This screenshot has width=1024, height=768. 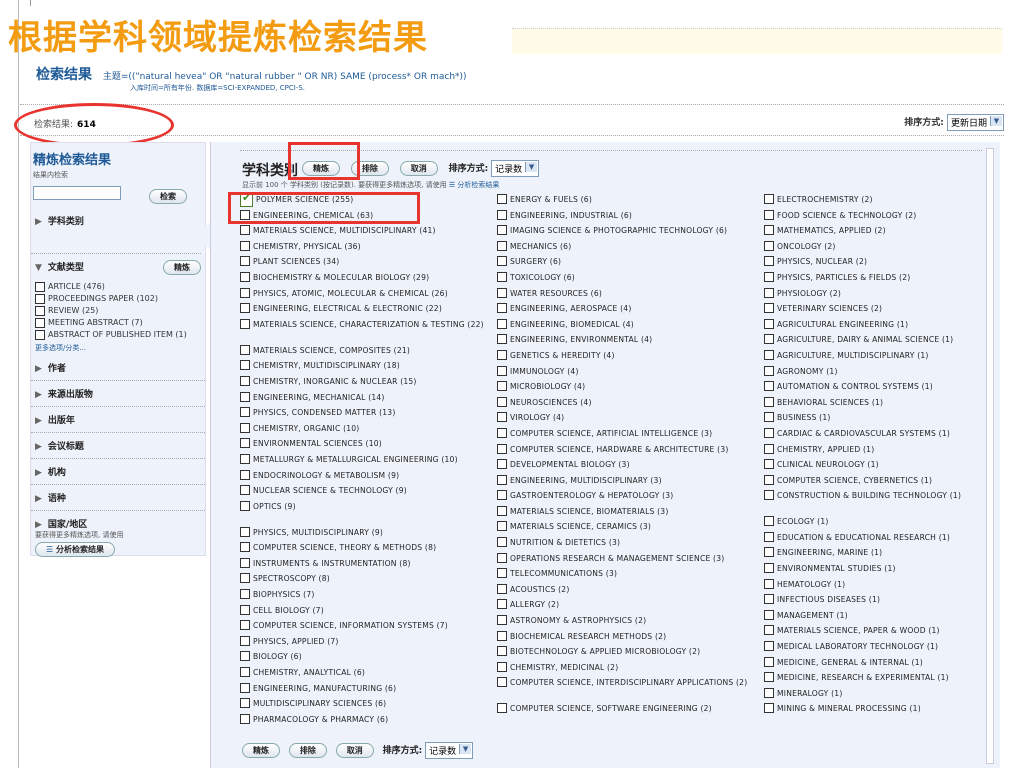 I want to click on subject-item: COMPUTER SCIENCE, CYBERNETICS (1), so click(x=869, y=482).